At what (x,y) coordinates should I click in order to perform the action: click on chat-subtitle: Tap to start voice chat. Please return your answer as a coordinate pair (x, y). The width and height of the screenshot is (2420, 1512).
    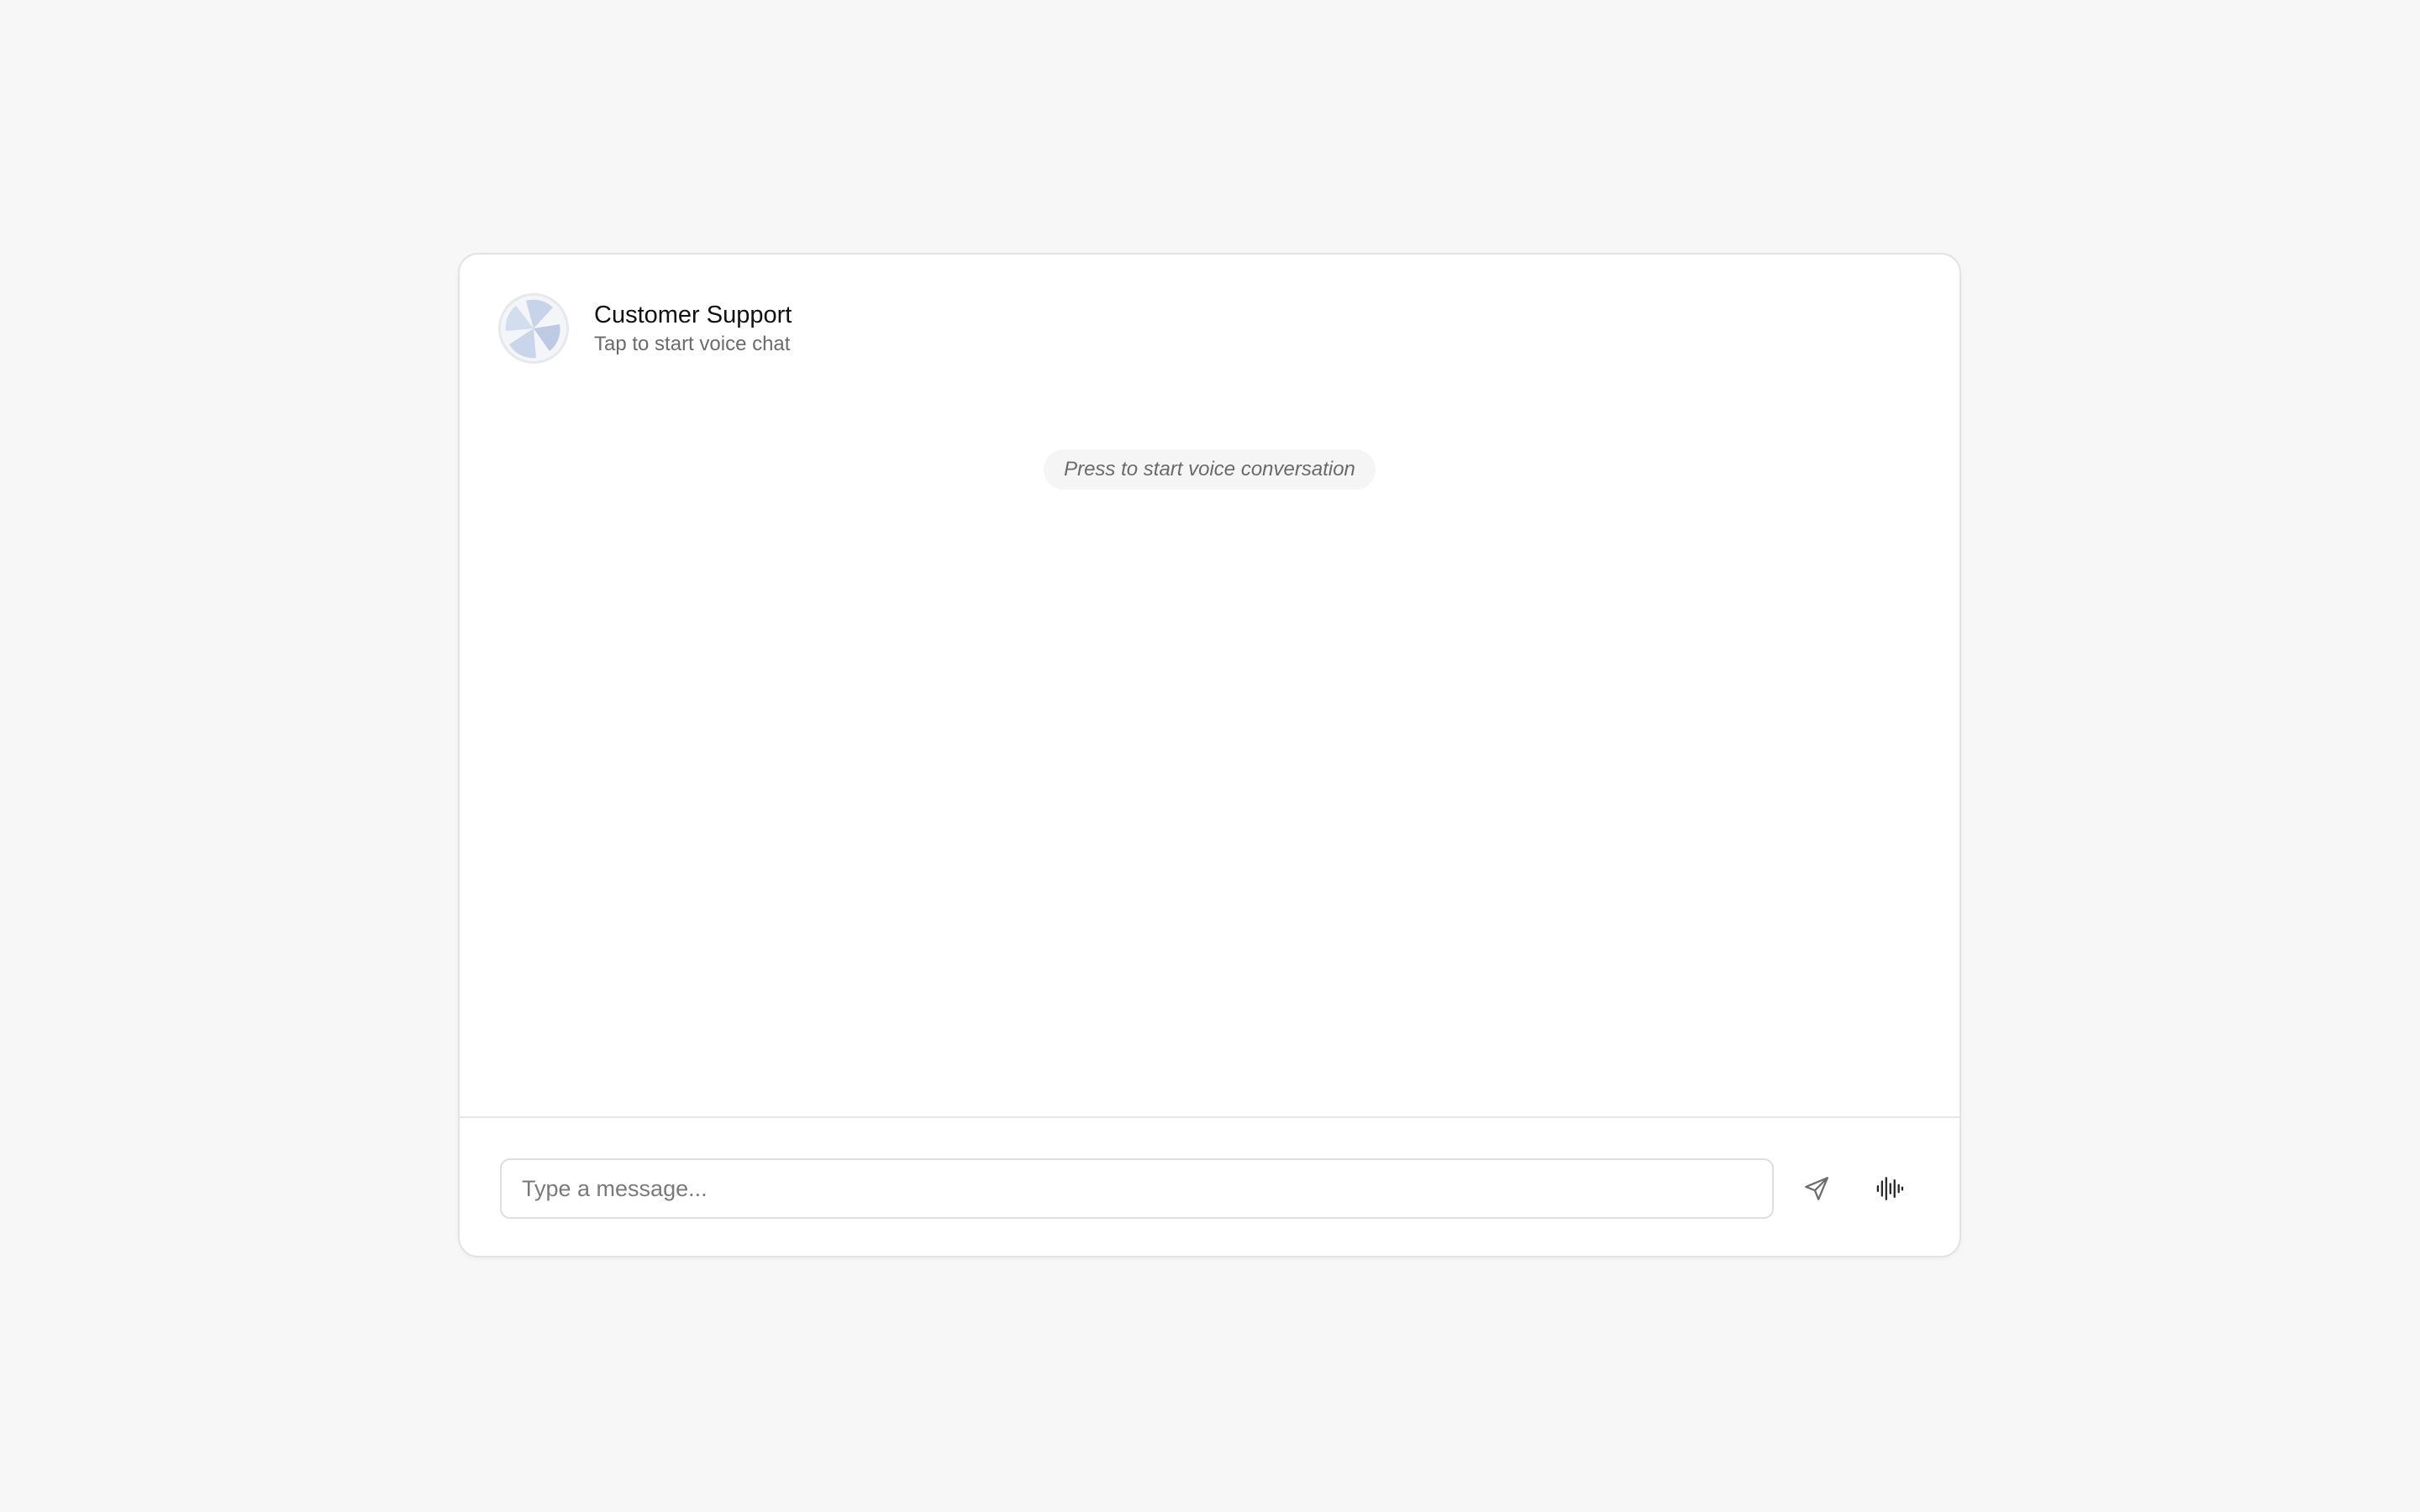
    Looking at the image, I should click on (692, 344).